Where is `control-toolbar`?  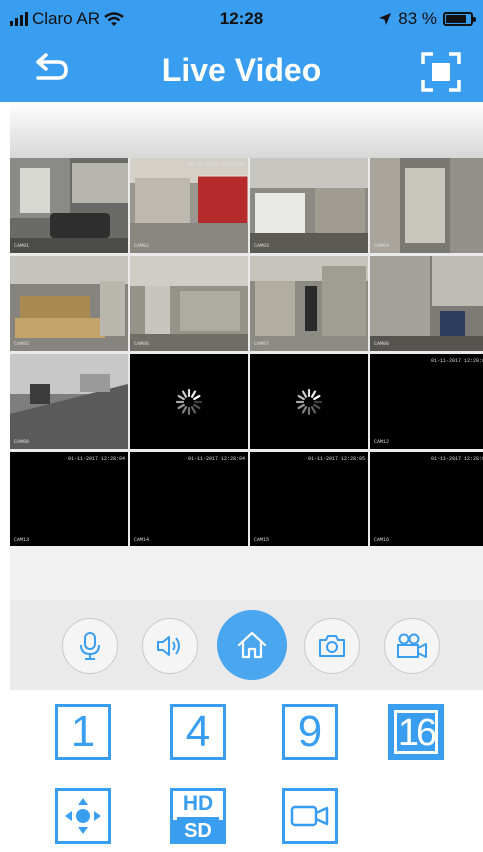
control-toolbar is located at coordinates (246, 645).